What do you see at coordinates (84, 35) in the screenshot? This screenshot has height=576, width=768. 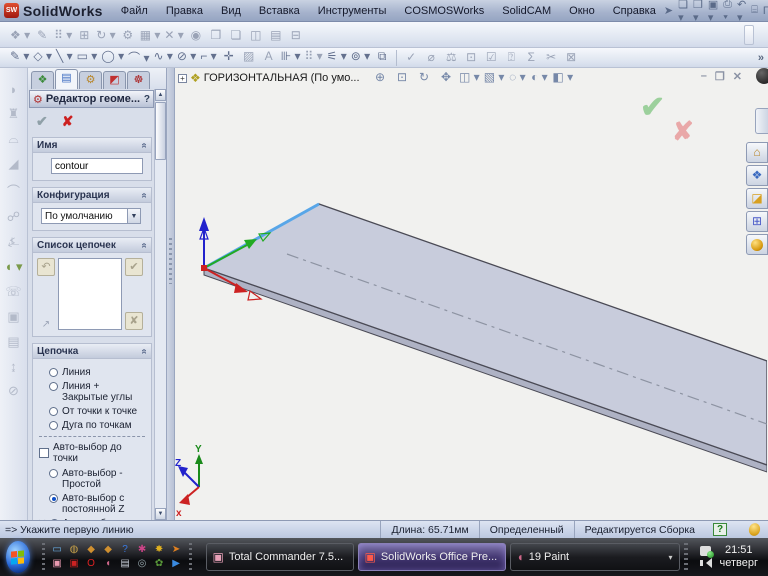 I see `smart-fasteners-icon: ⊞` at bounding box center [84, 35].